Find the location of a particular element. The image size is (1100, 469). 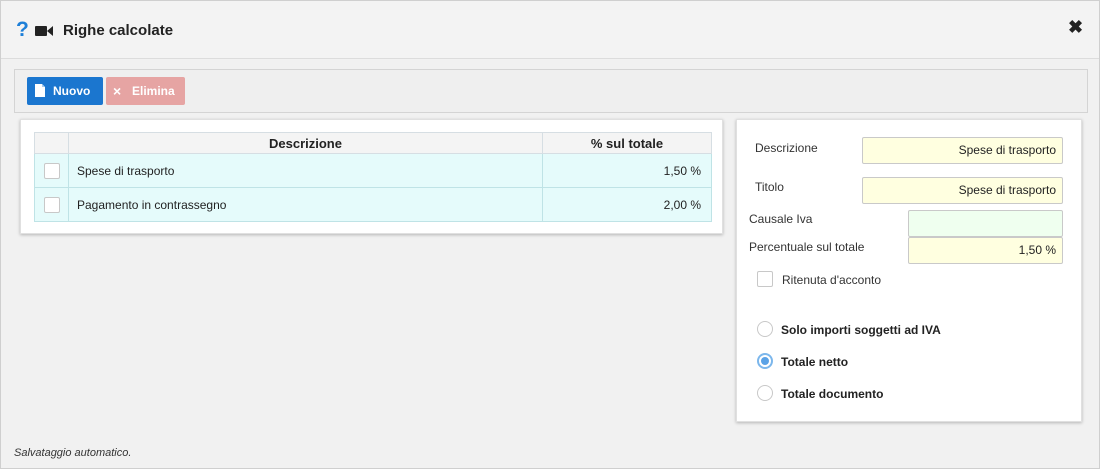

table-row: Pagamento in contrassegno 2,00 % is located at coordinates (373, 204).